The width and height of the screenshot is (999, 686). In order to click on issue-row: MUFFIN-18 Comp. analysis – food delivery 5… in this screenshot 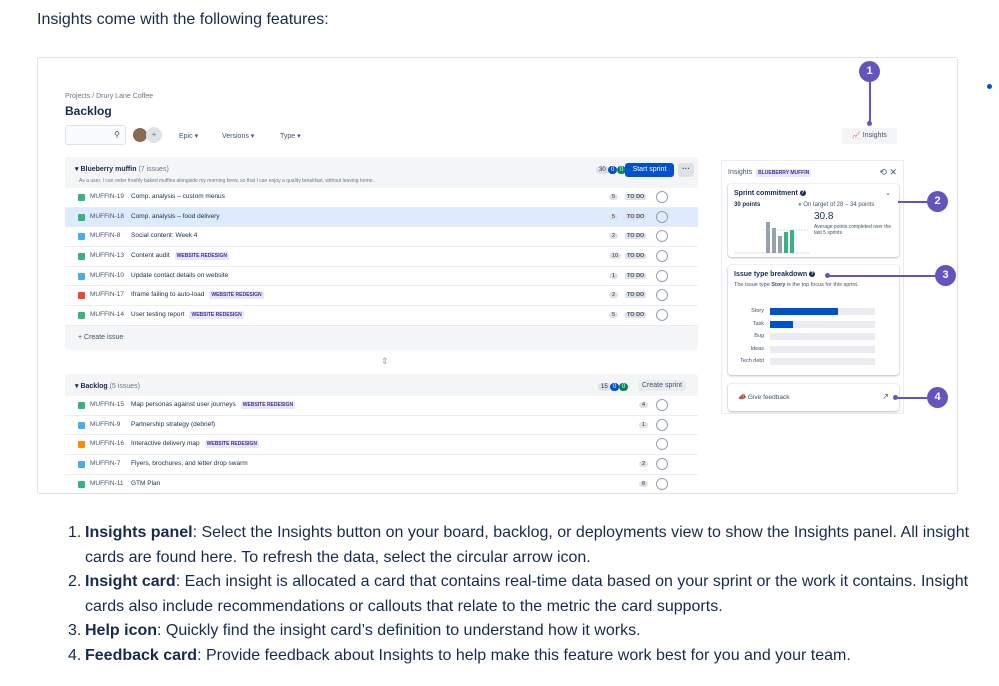, I will do `click(381, 217)`.